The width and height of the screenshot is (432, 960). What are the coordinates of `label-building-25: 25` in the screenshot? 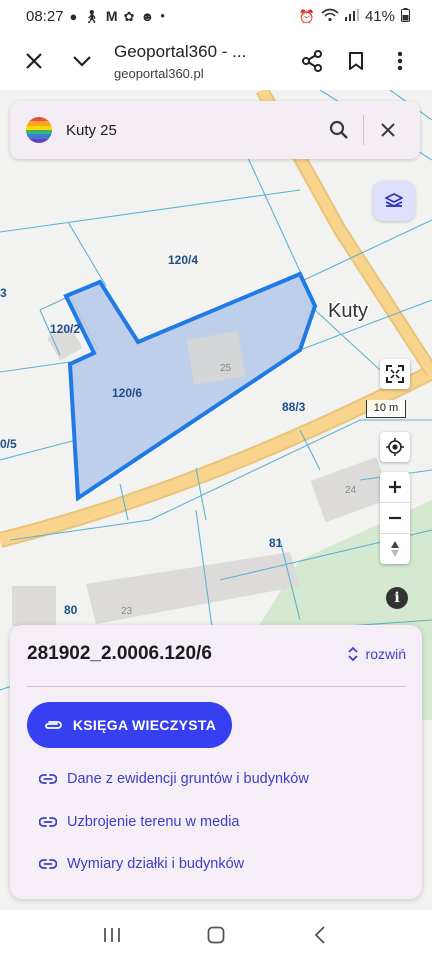 It's located at (226, 368).